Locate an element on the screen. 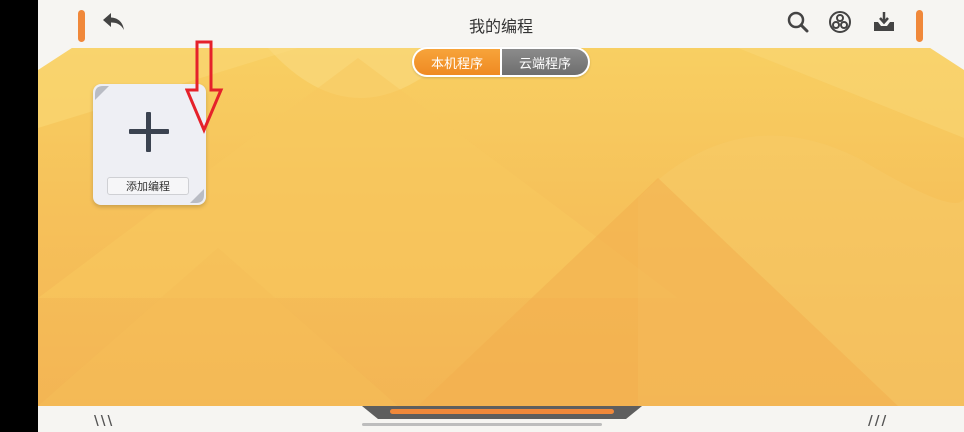  top-bar: 我的编程 is located at coordinates (501, 24).